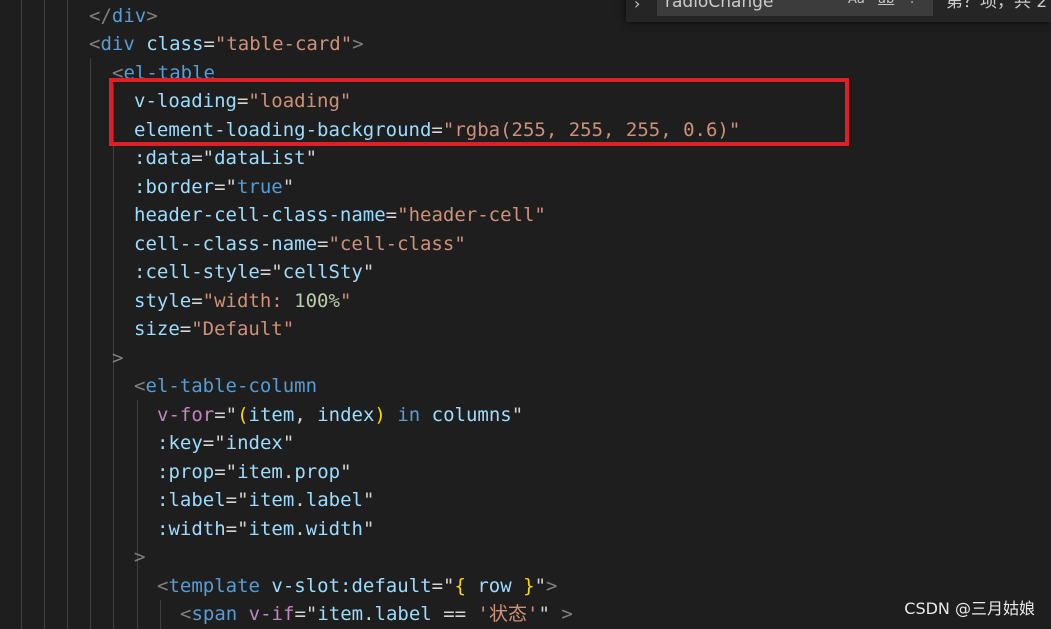  What do you see at coordinates (915, 6) in the screenshot?
I see `regex-icon: .*` at bounding box center [915, 6].